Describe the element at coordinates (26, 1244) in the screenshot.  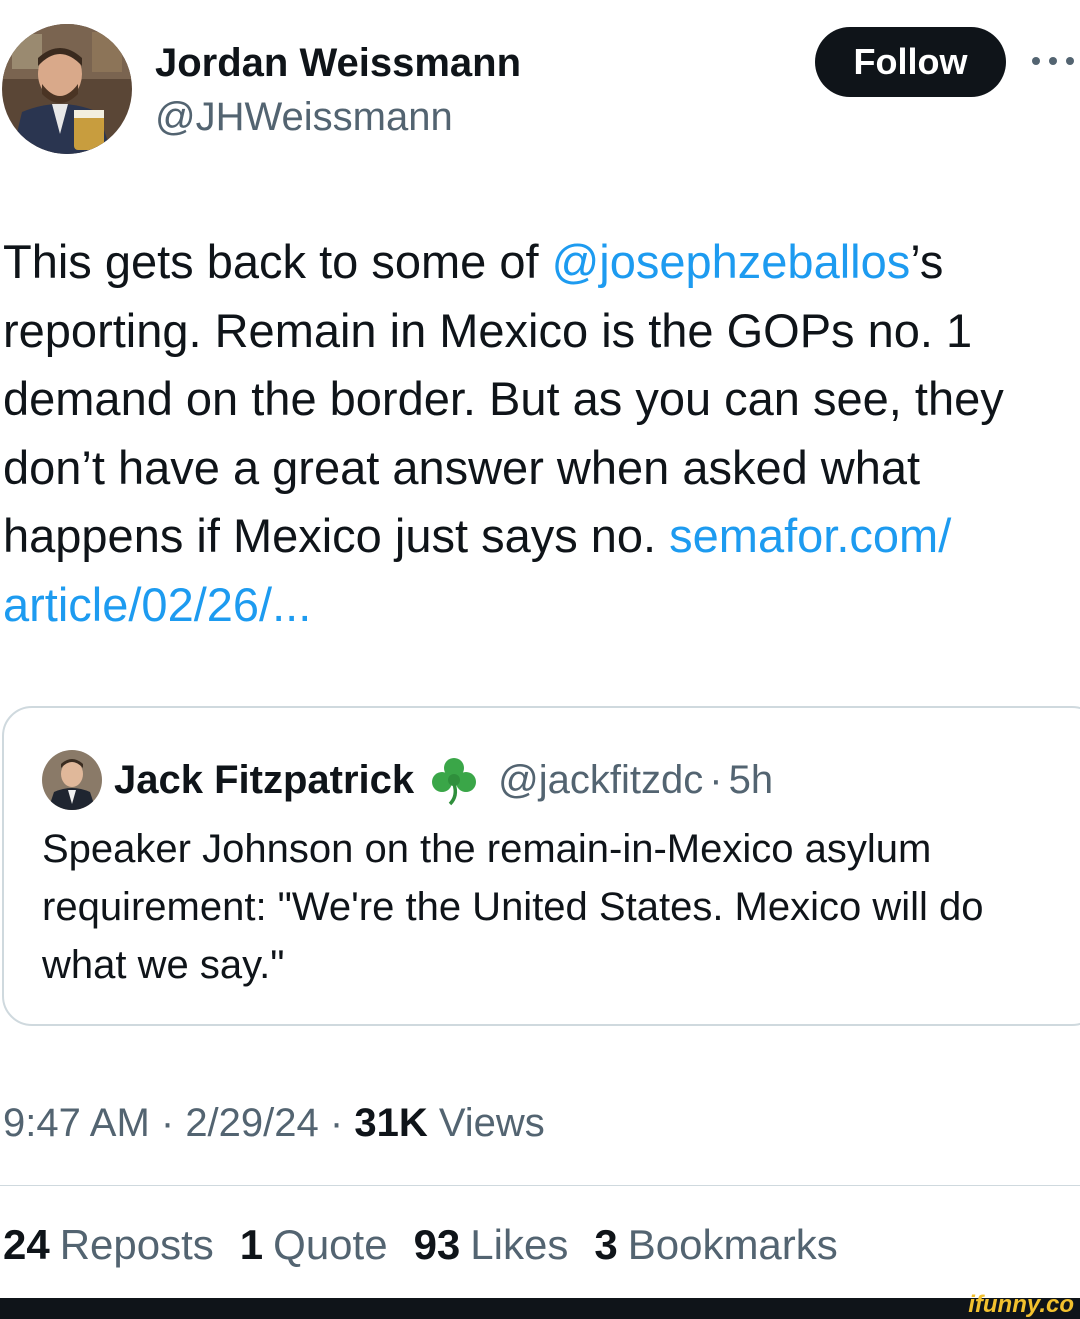
I see `reposts-count: 24` at that location.